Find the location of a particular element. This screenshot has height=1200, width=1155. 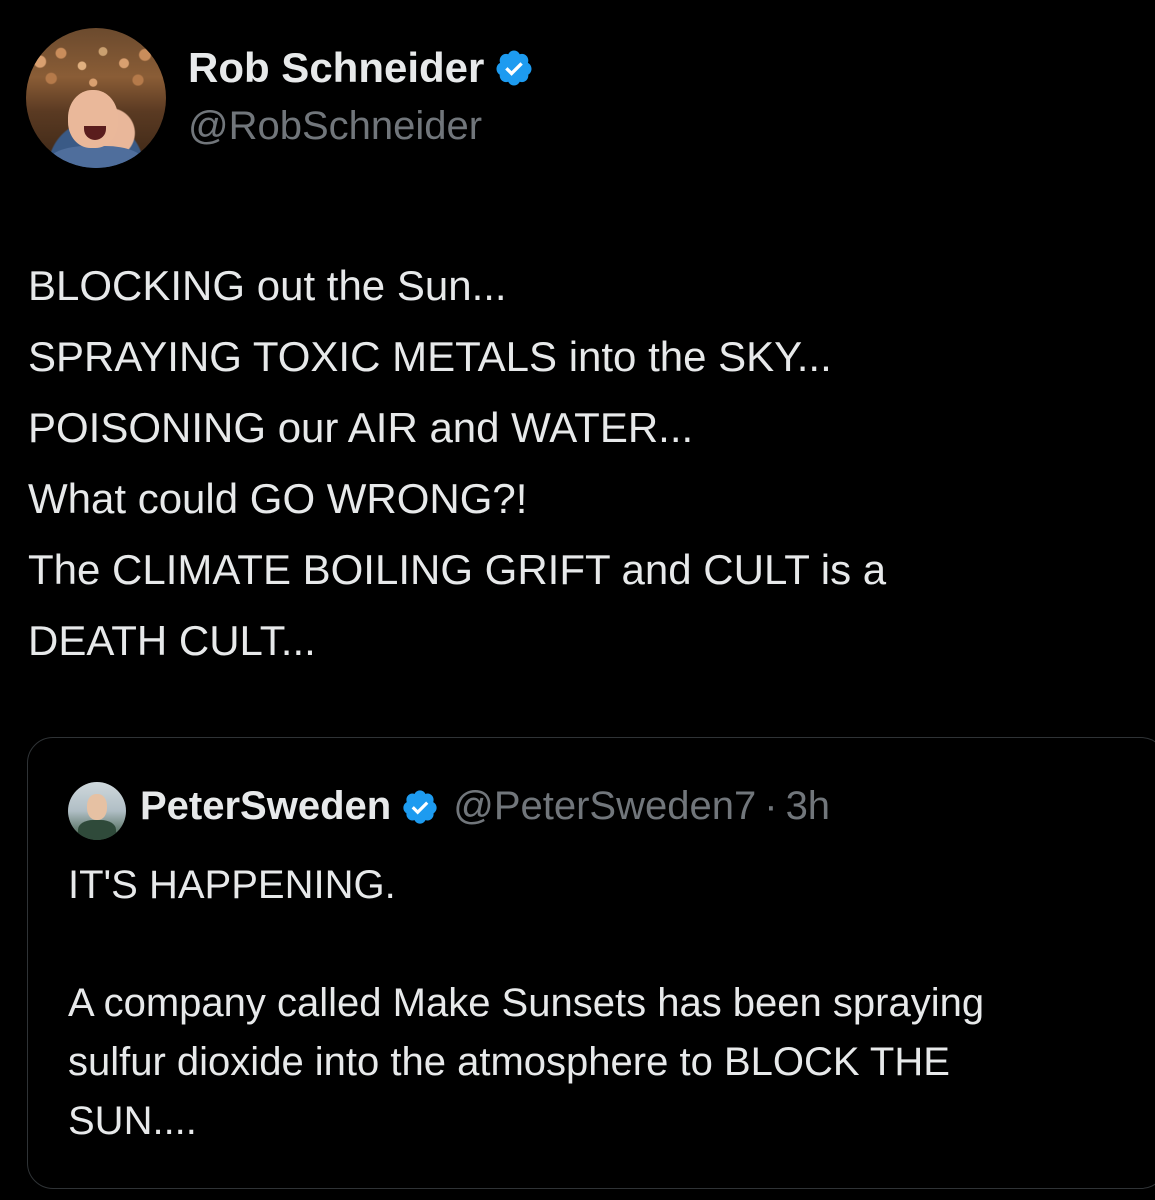

quoted-tweet-header: PeterSweden @PeterSweden7 · 3h is located at coordinates (485, 806).